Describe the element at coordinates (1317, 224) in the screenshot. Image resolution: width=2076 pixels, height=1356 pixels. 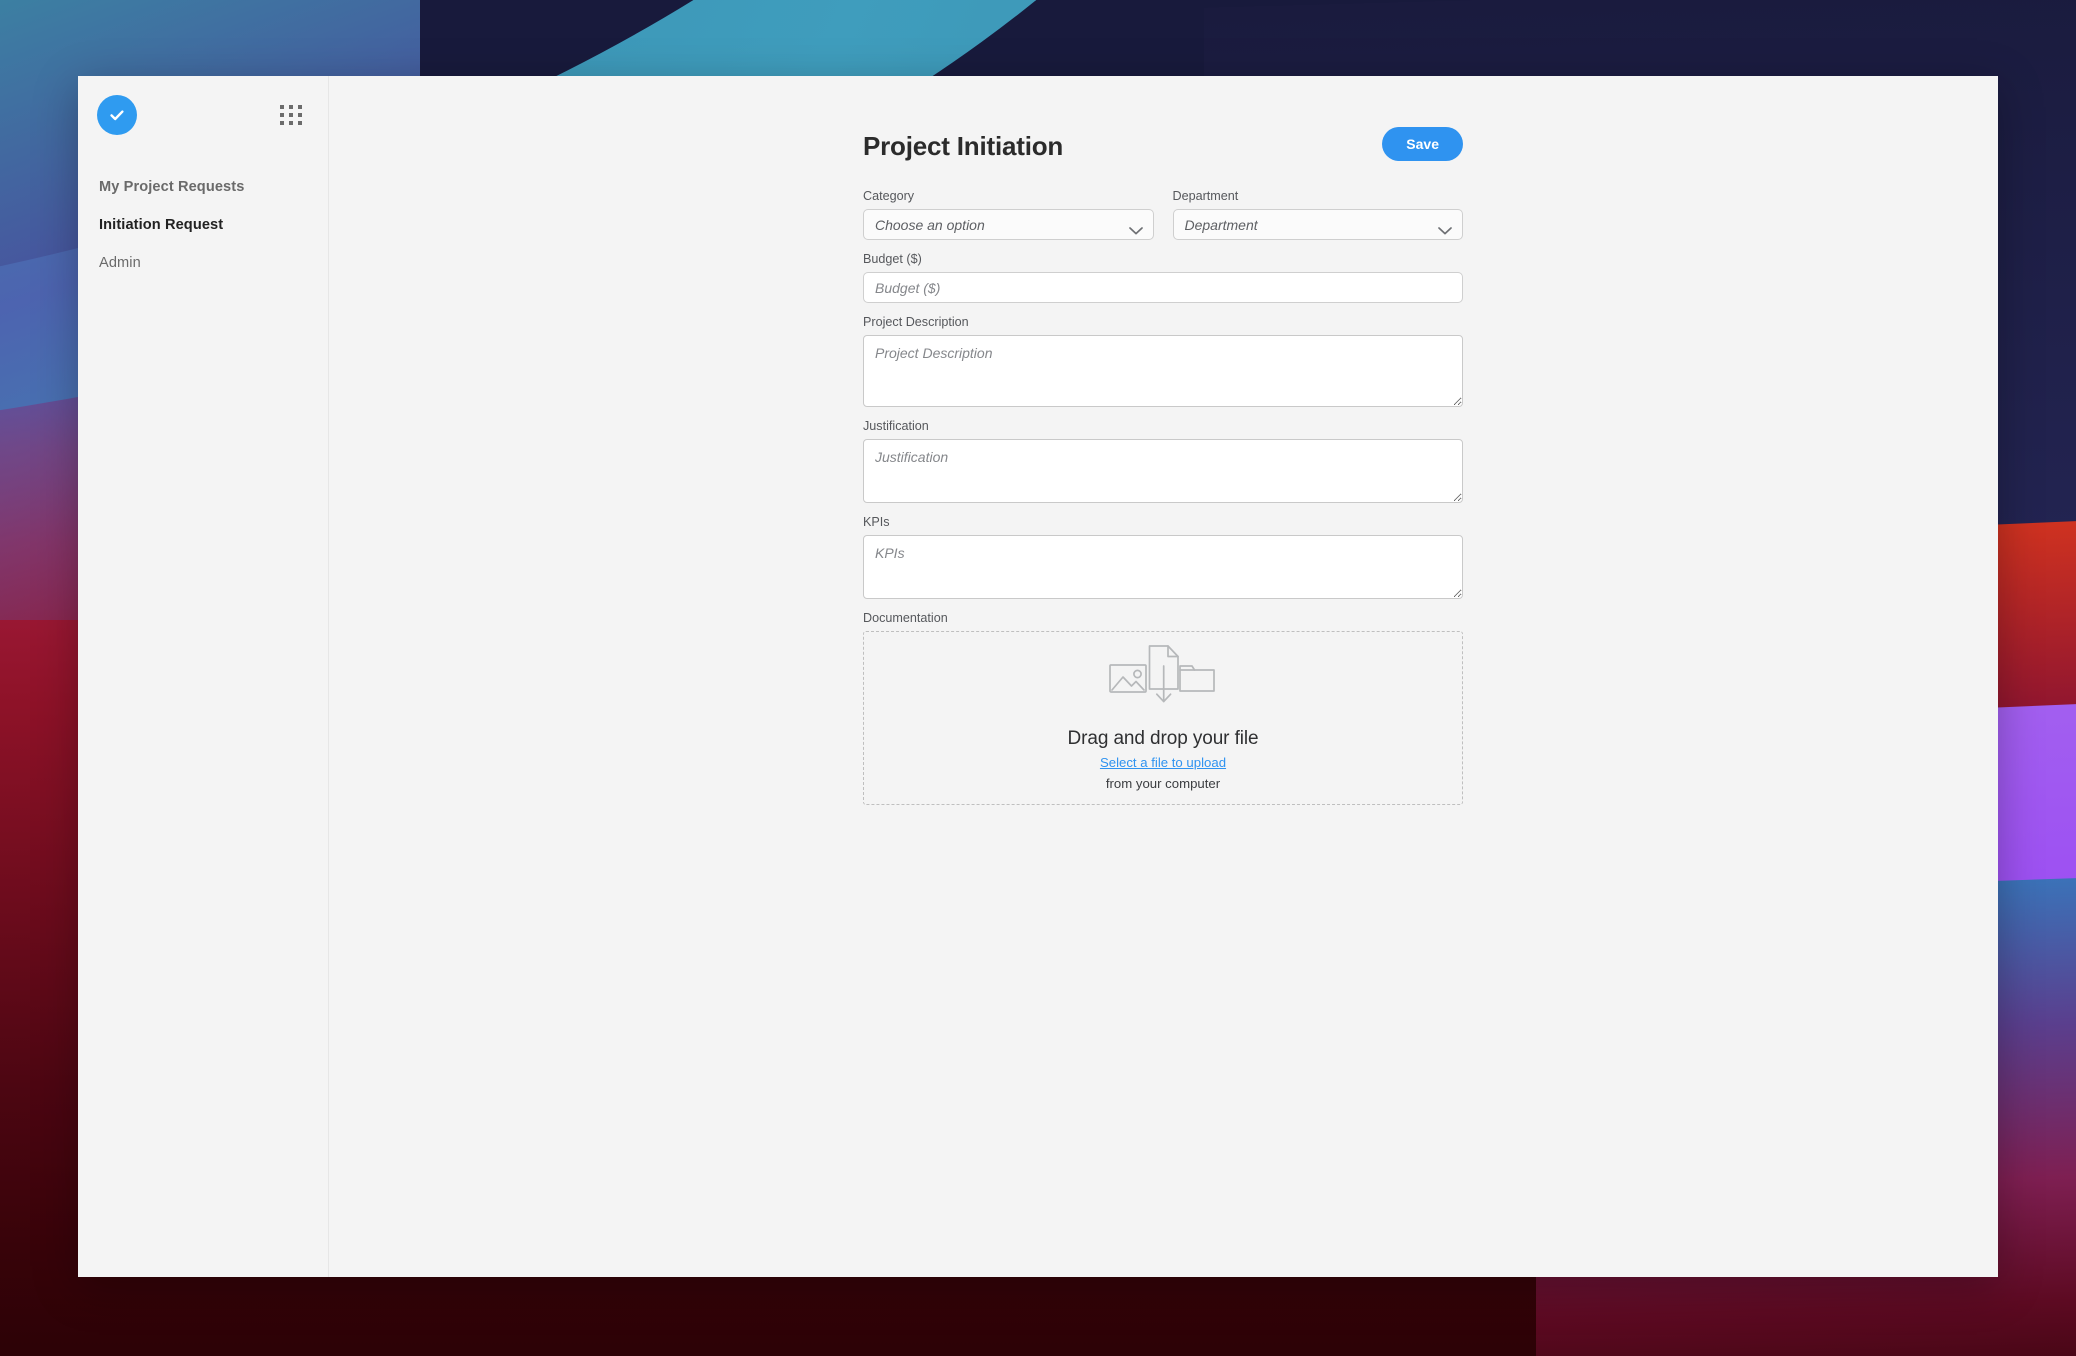
I see `department-select: Department` at that location.